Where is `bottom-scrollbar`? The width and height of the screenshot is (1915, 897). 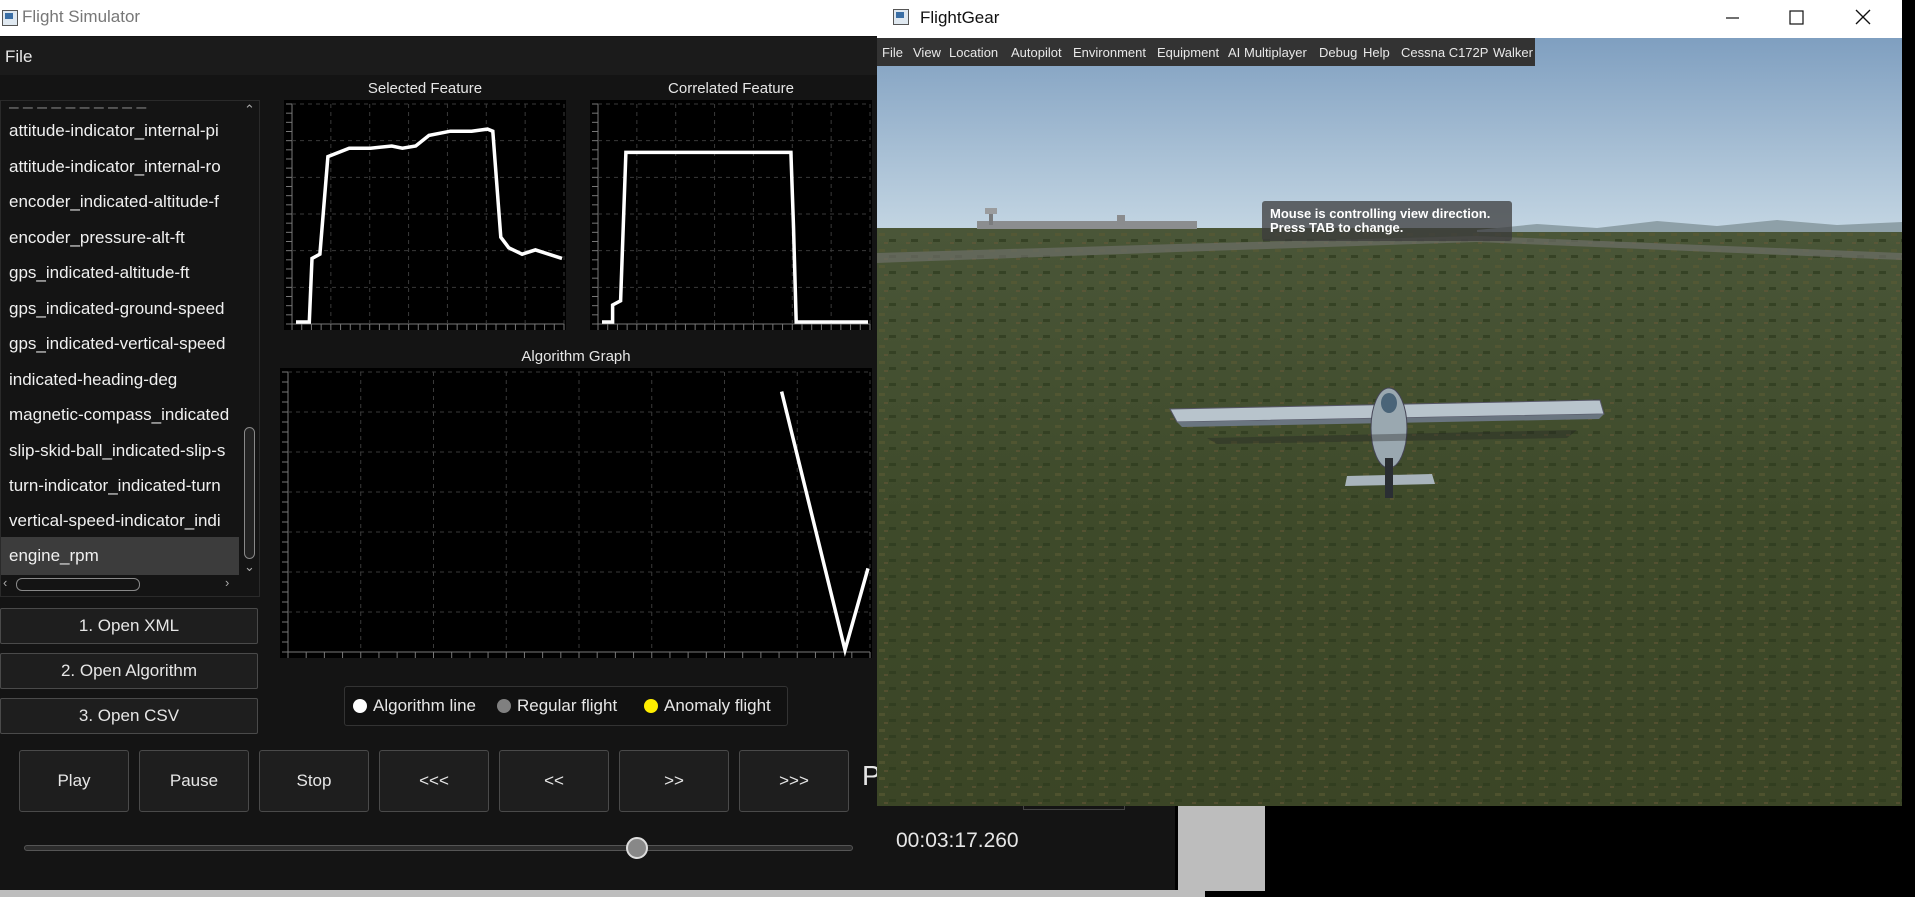
bottom-scrollbar is located at coordinates (602, 893).